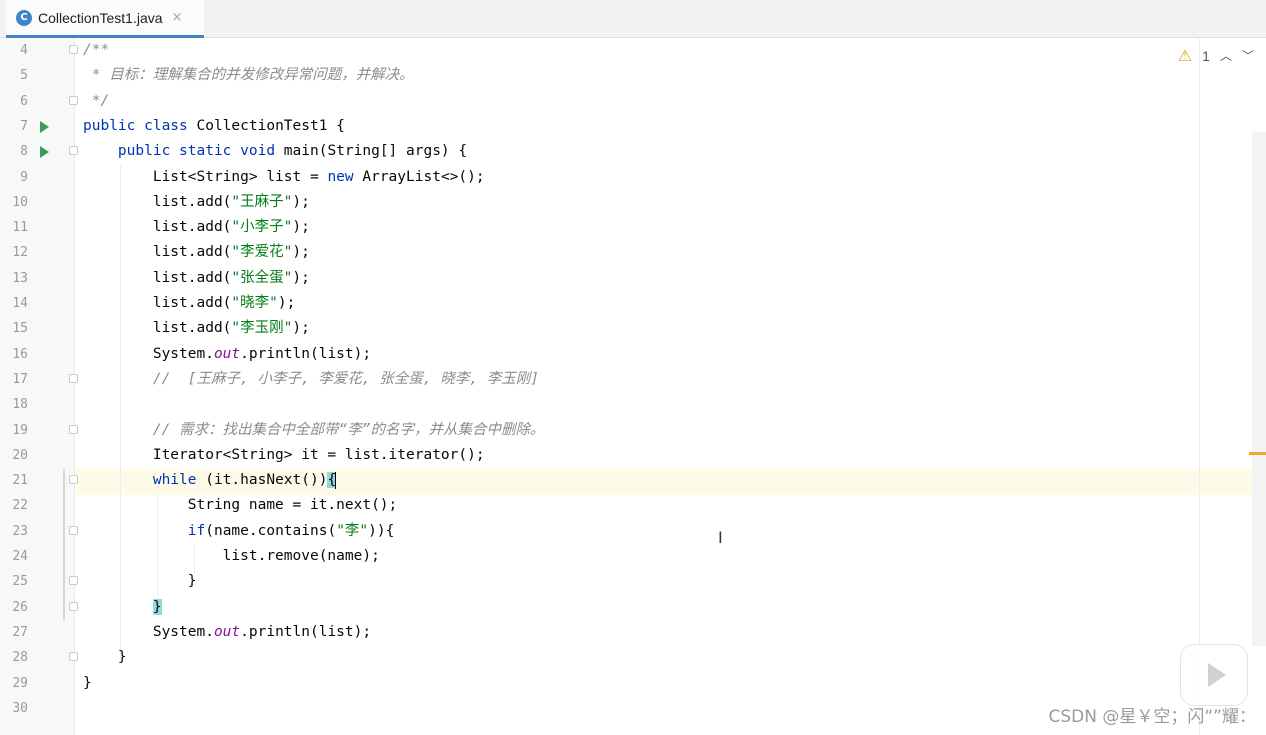  I want to click on code-text: while (it.hasNext()){, so click(210, 480).